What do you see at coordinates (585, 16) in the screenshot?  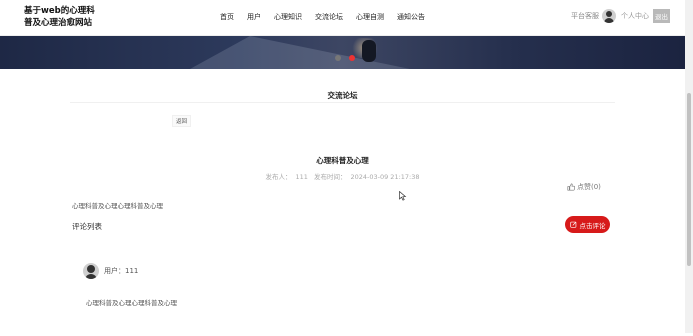 I see `customer-service-link: 平台客服` at bounding box center [585, 16].